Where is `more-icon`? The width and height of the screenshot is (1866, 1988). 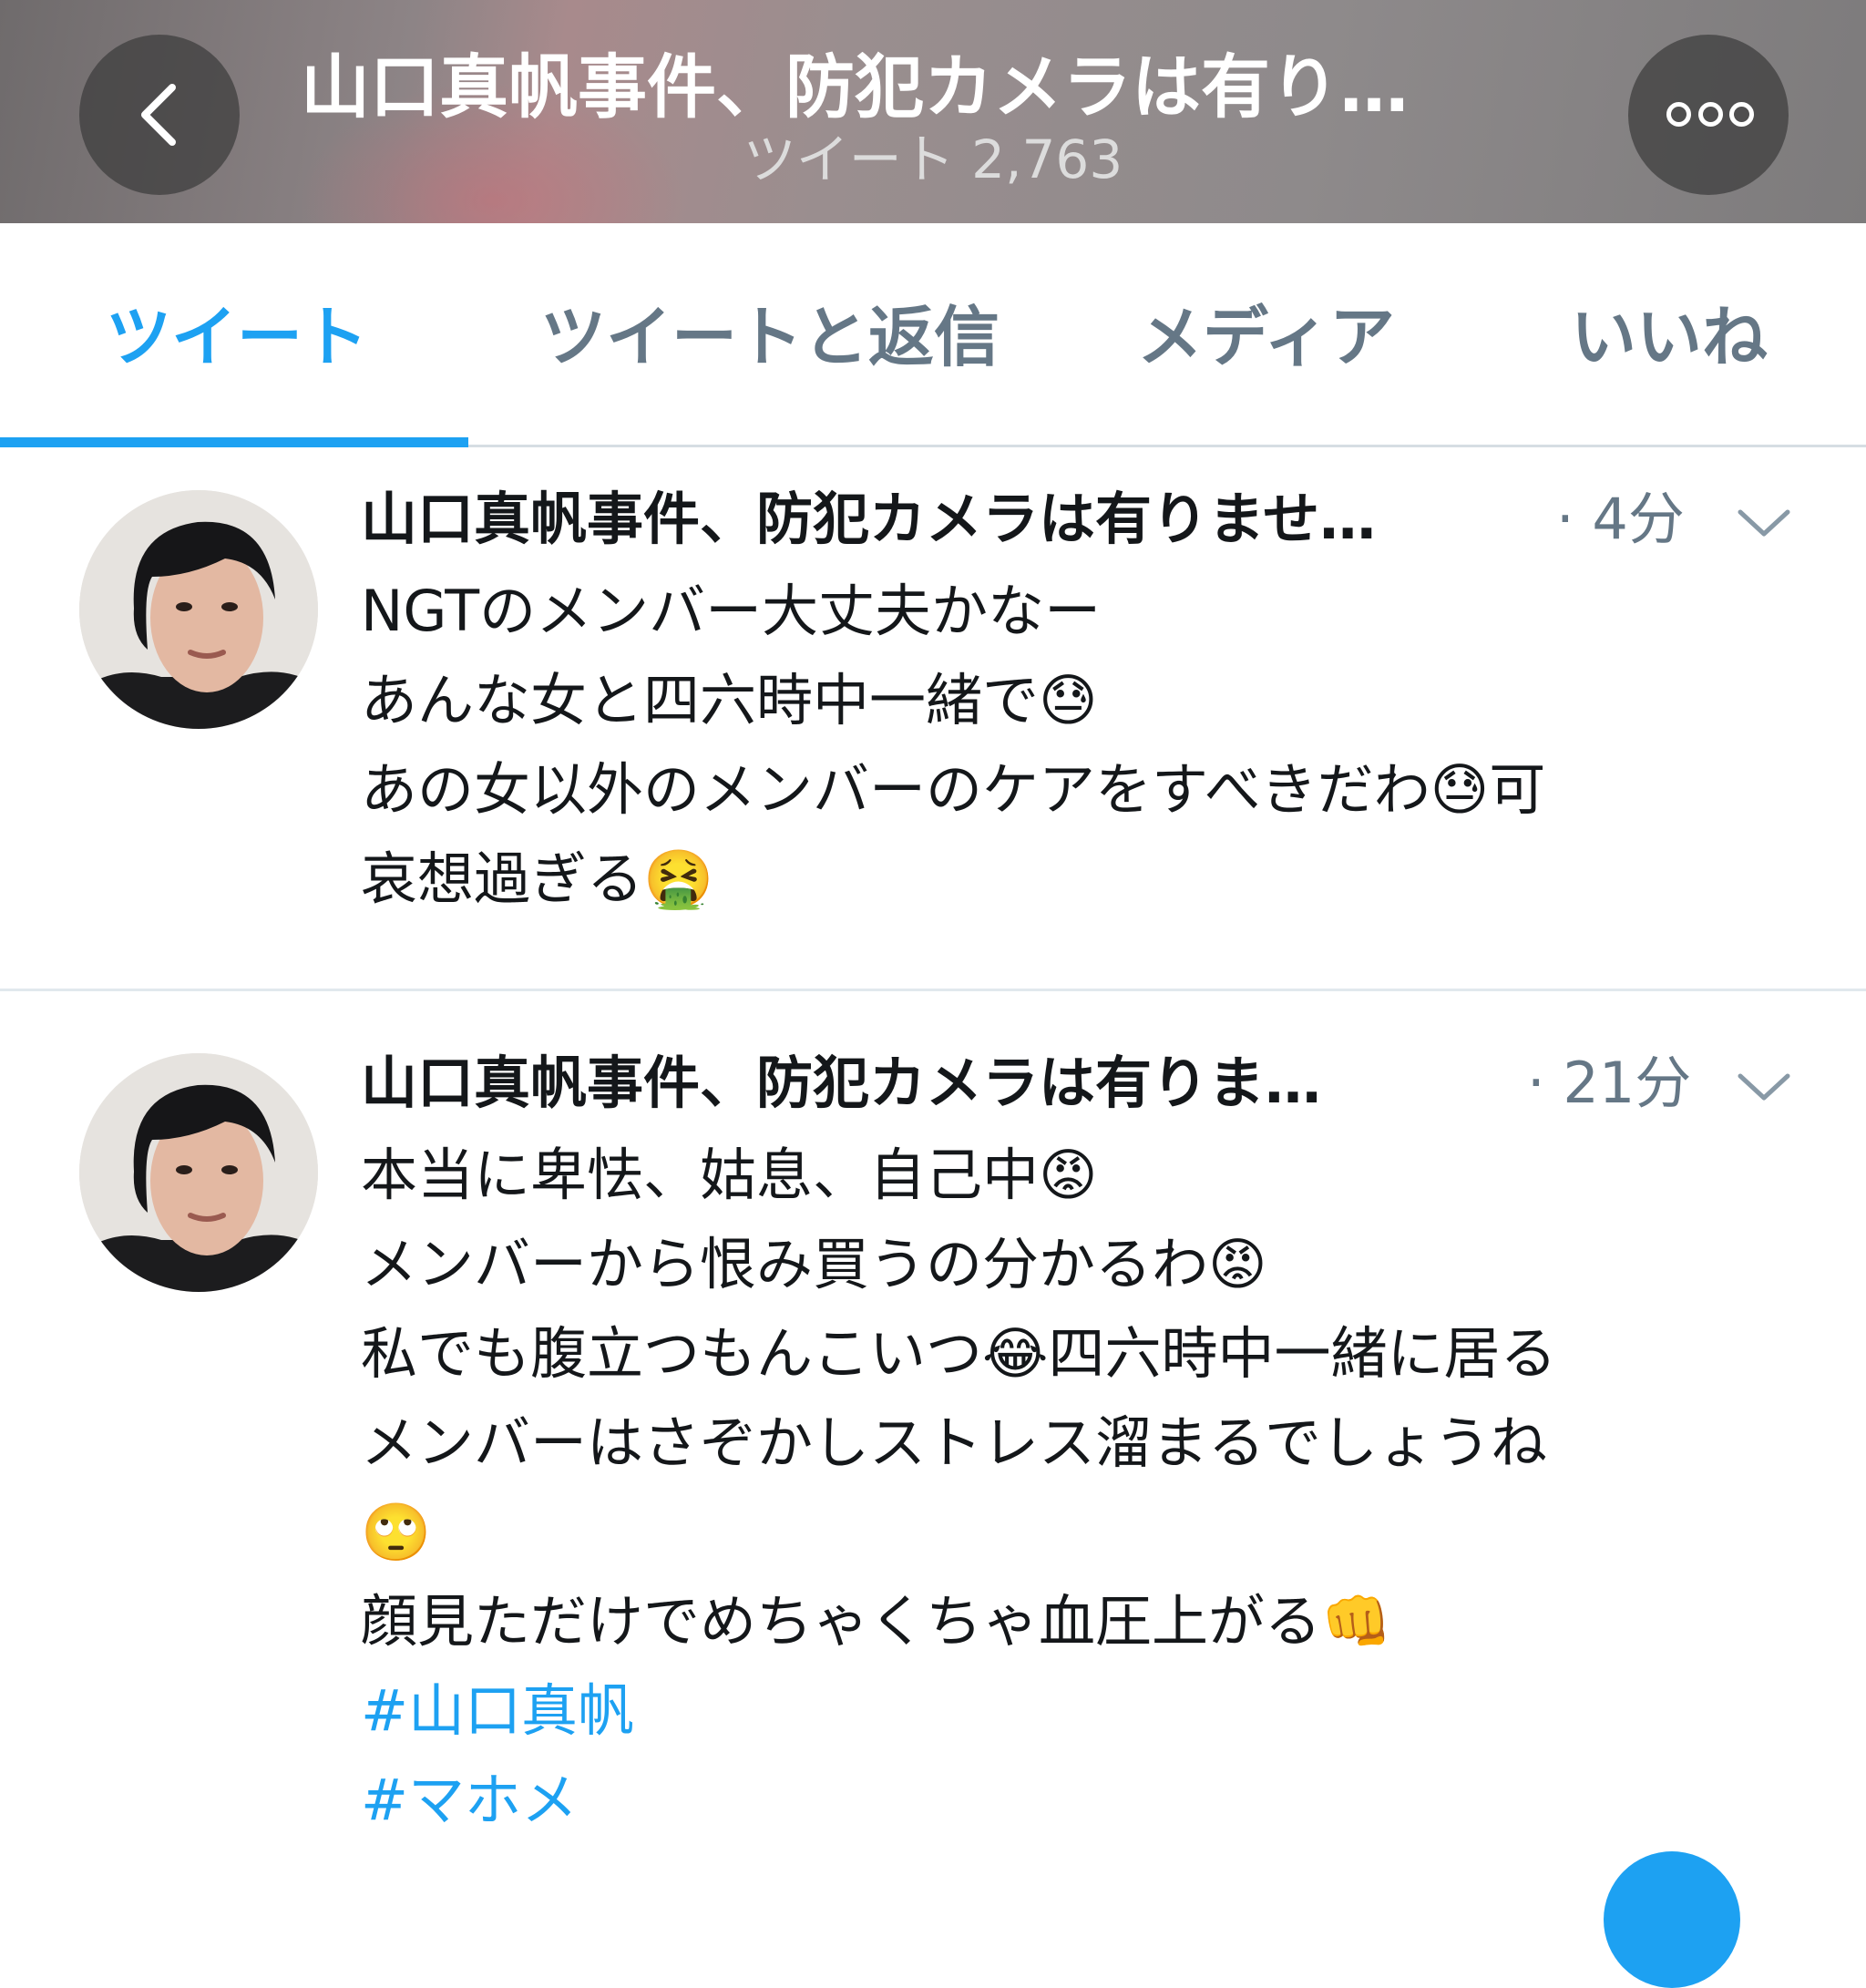 more-icon is located at coordinates (1710, 115).